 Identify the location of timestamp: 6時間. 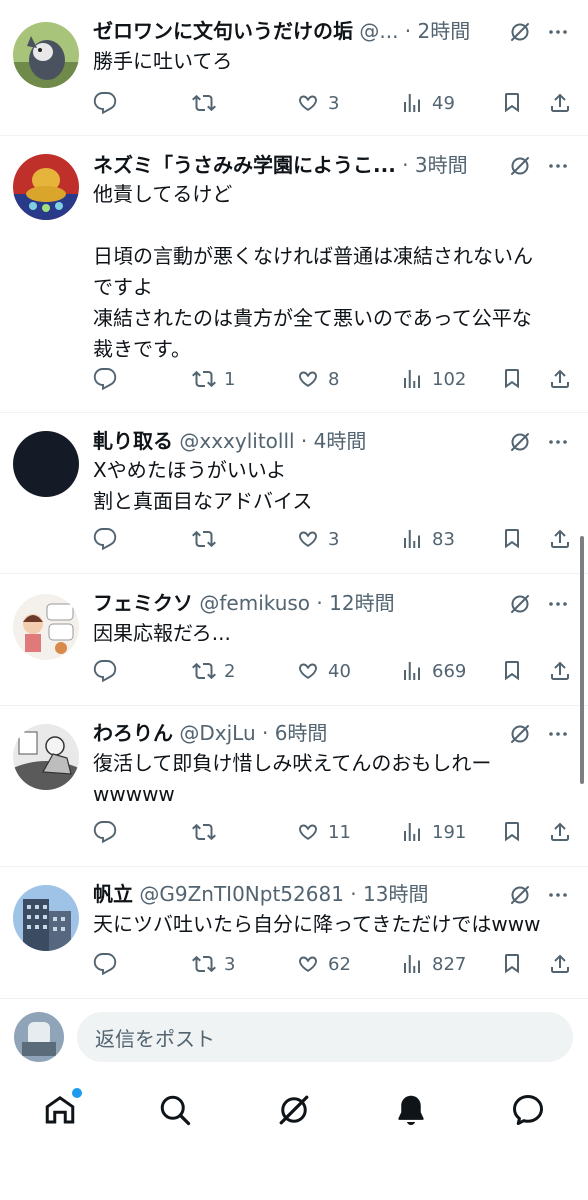
(301, 733).